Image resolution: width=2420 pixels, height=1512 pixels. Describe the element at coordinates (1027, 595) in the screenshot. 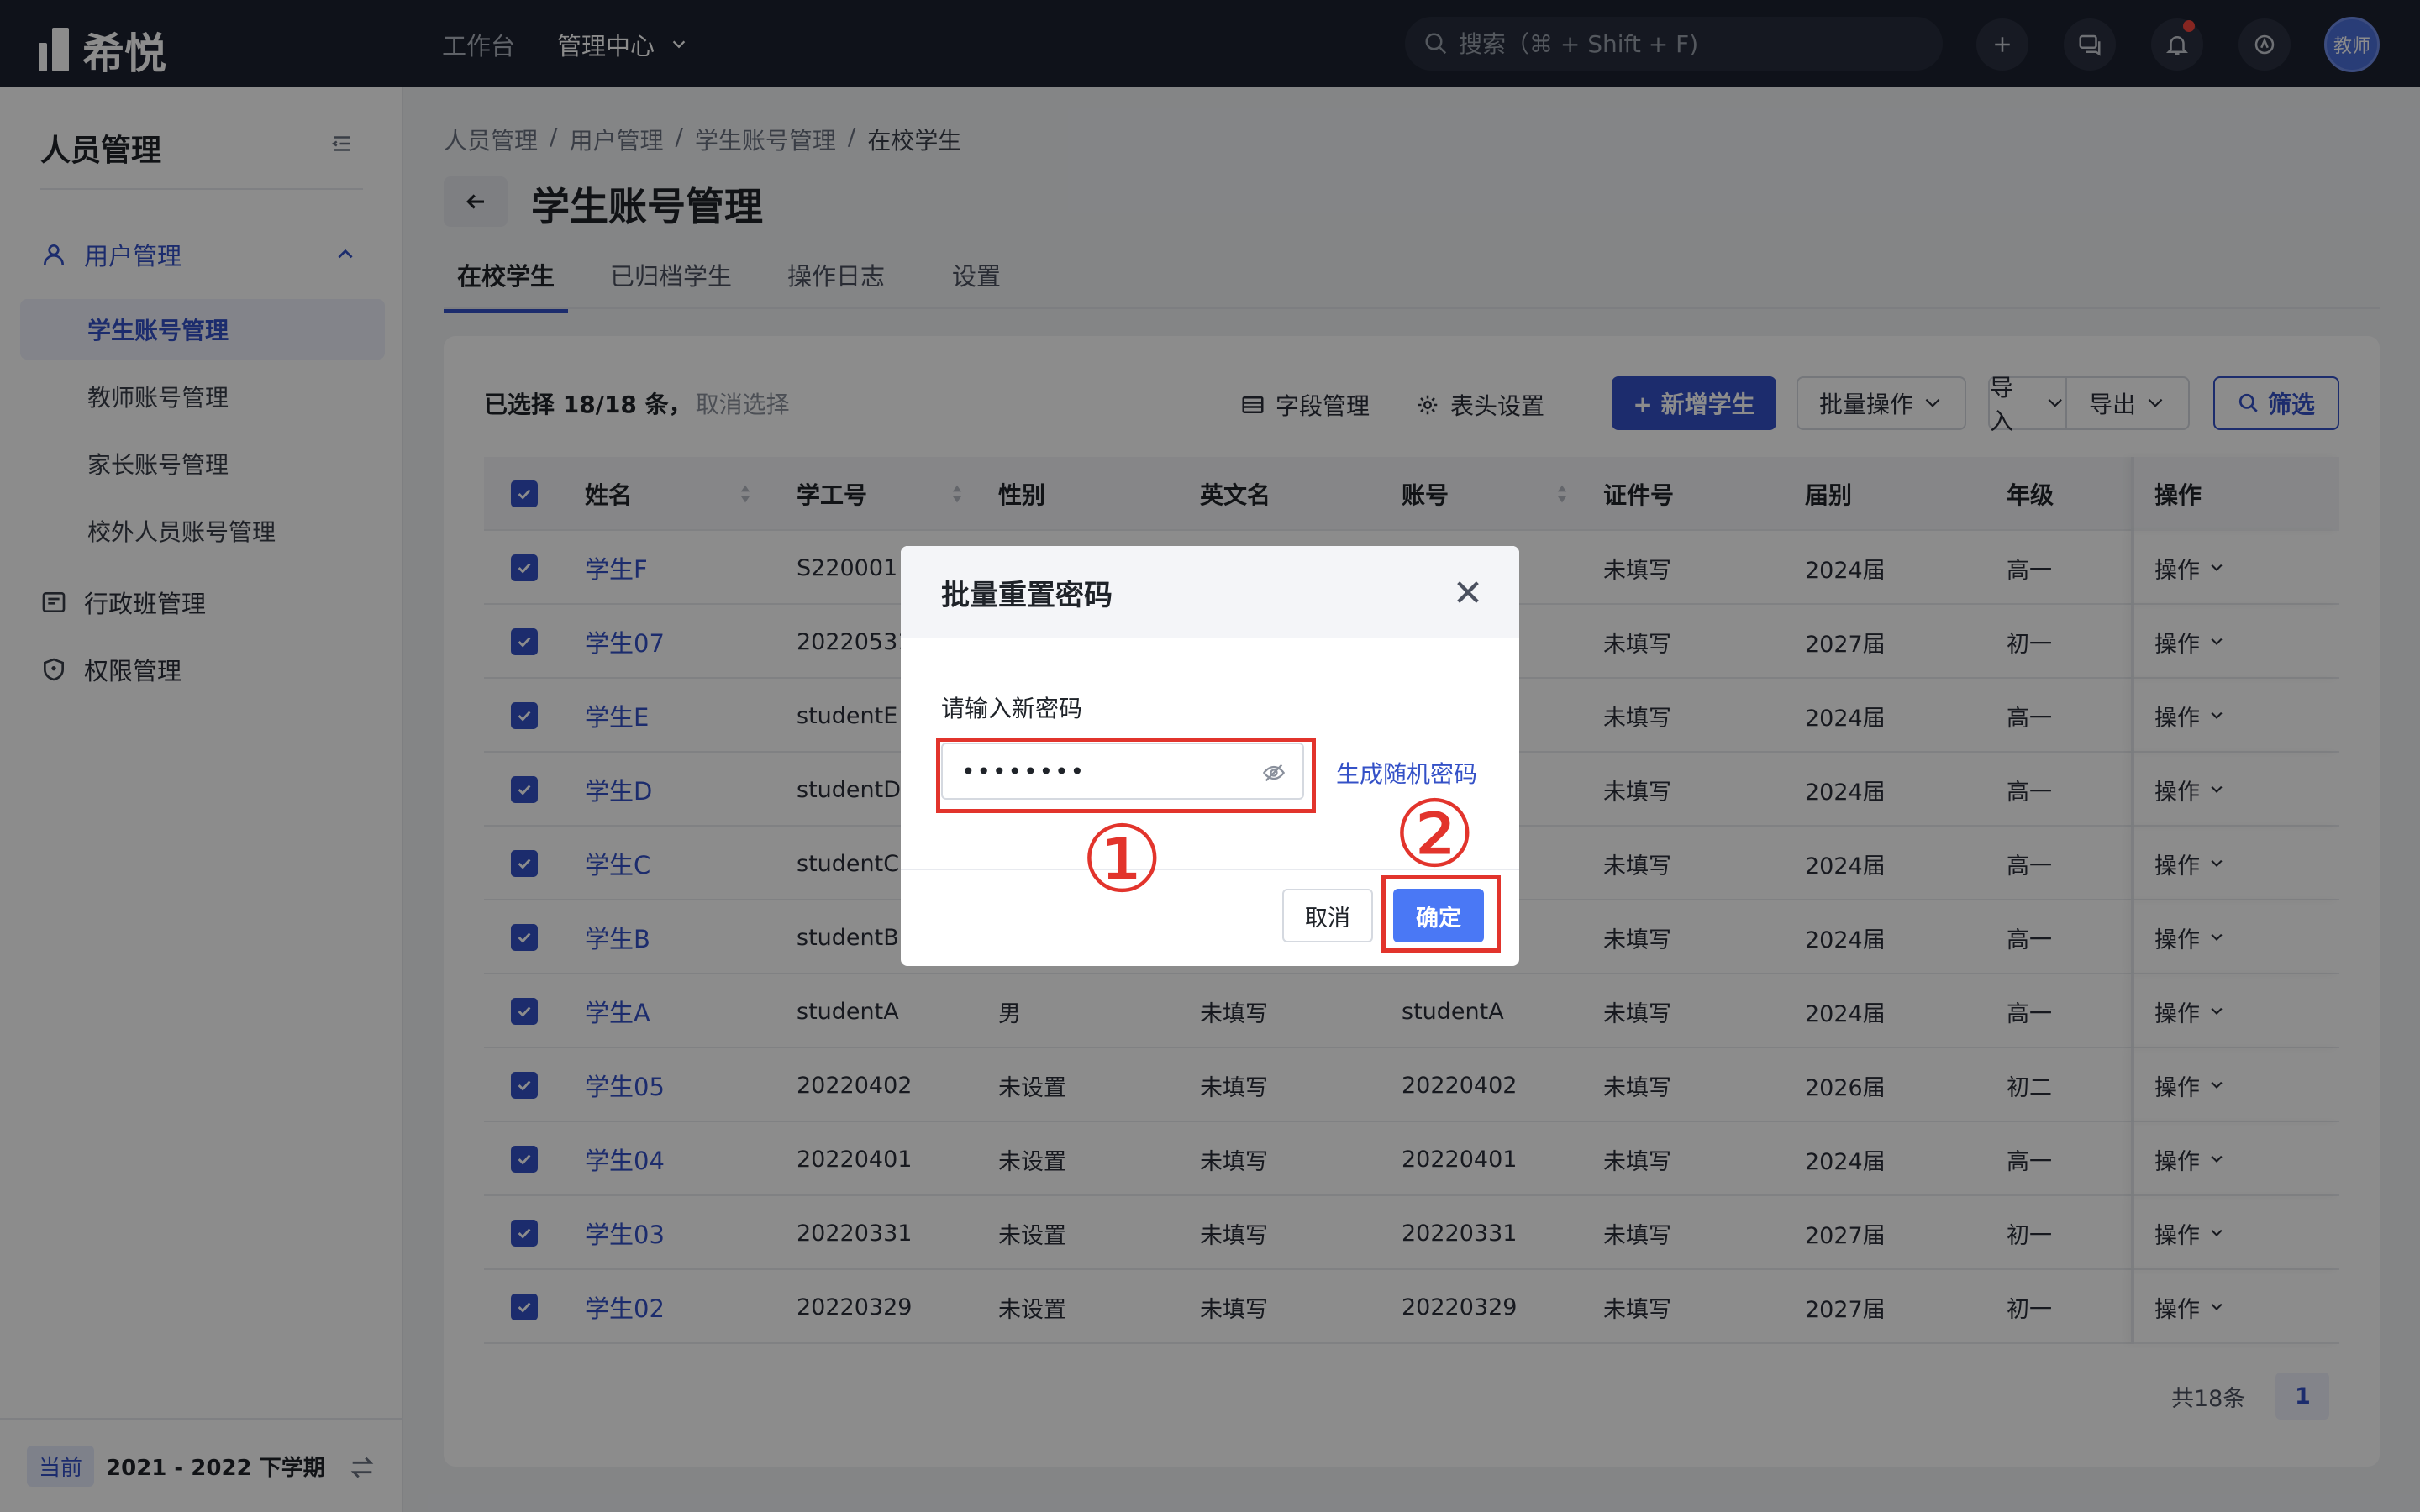

I see `dialog-title: 批量重置密码` at that location.